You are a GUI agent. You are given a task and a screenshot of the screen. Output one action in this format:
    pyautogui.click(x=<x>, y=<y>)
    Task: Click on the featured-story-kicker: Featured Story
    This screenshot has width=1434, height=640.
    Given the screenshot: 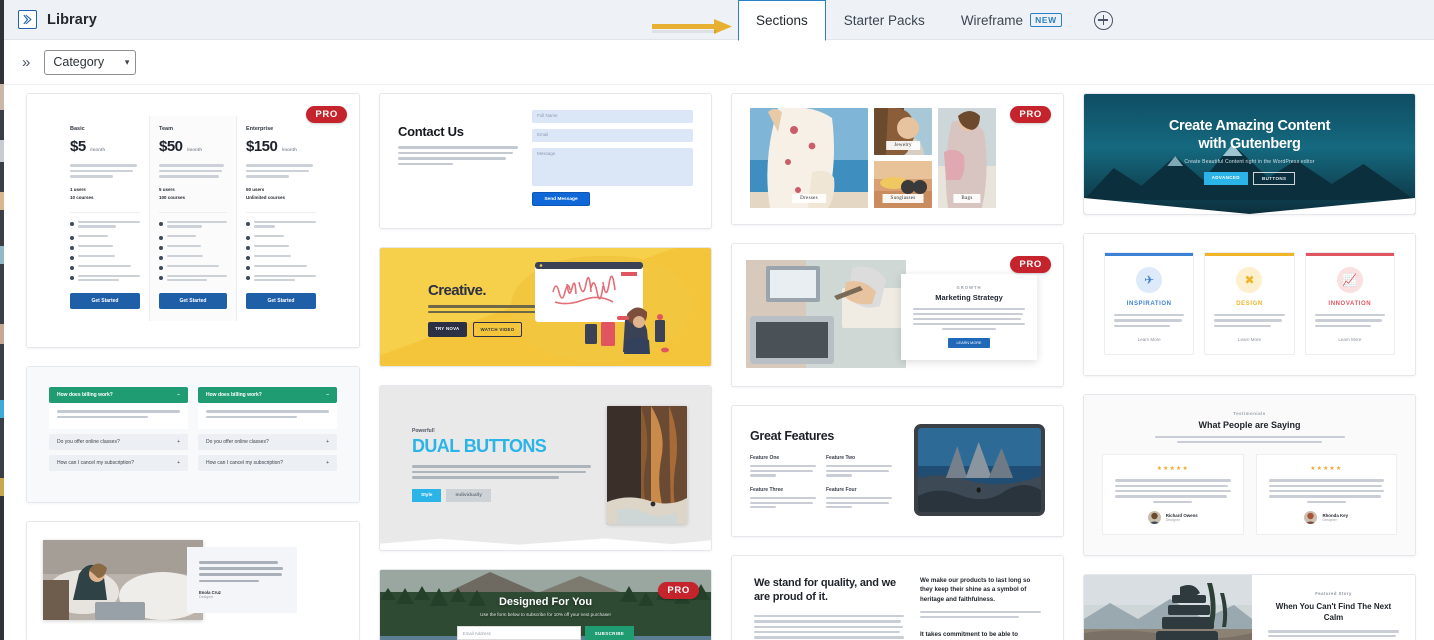 What is the action you would take?
    pyautogui.click(x=1333, y=593)
    